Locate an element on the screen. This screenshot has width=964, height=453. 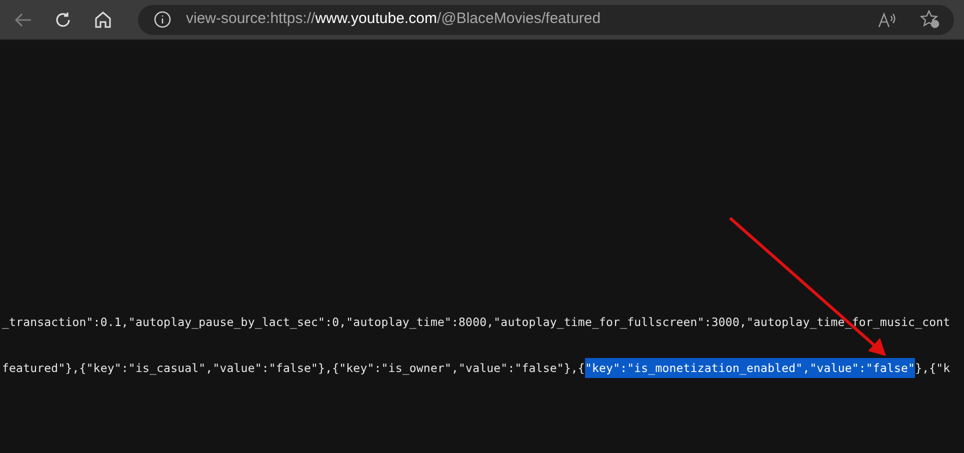
read-aloud-icon is located at coordinates (888, 20).